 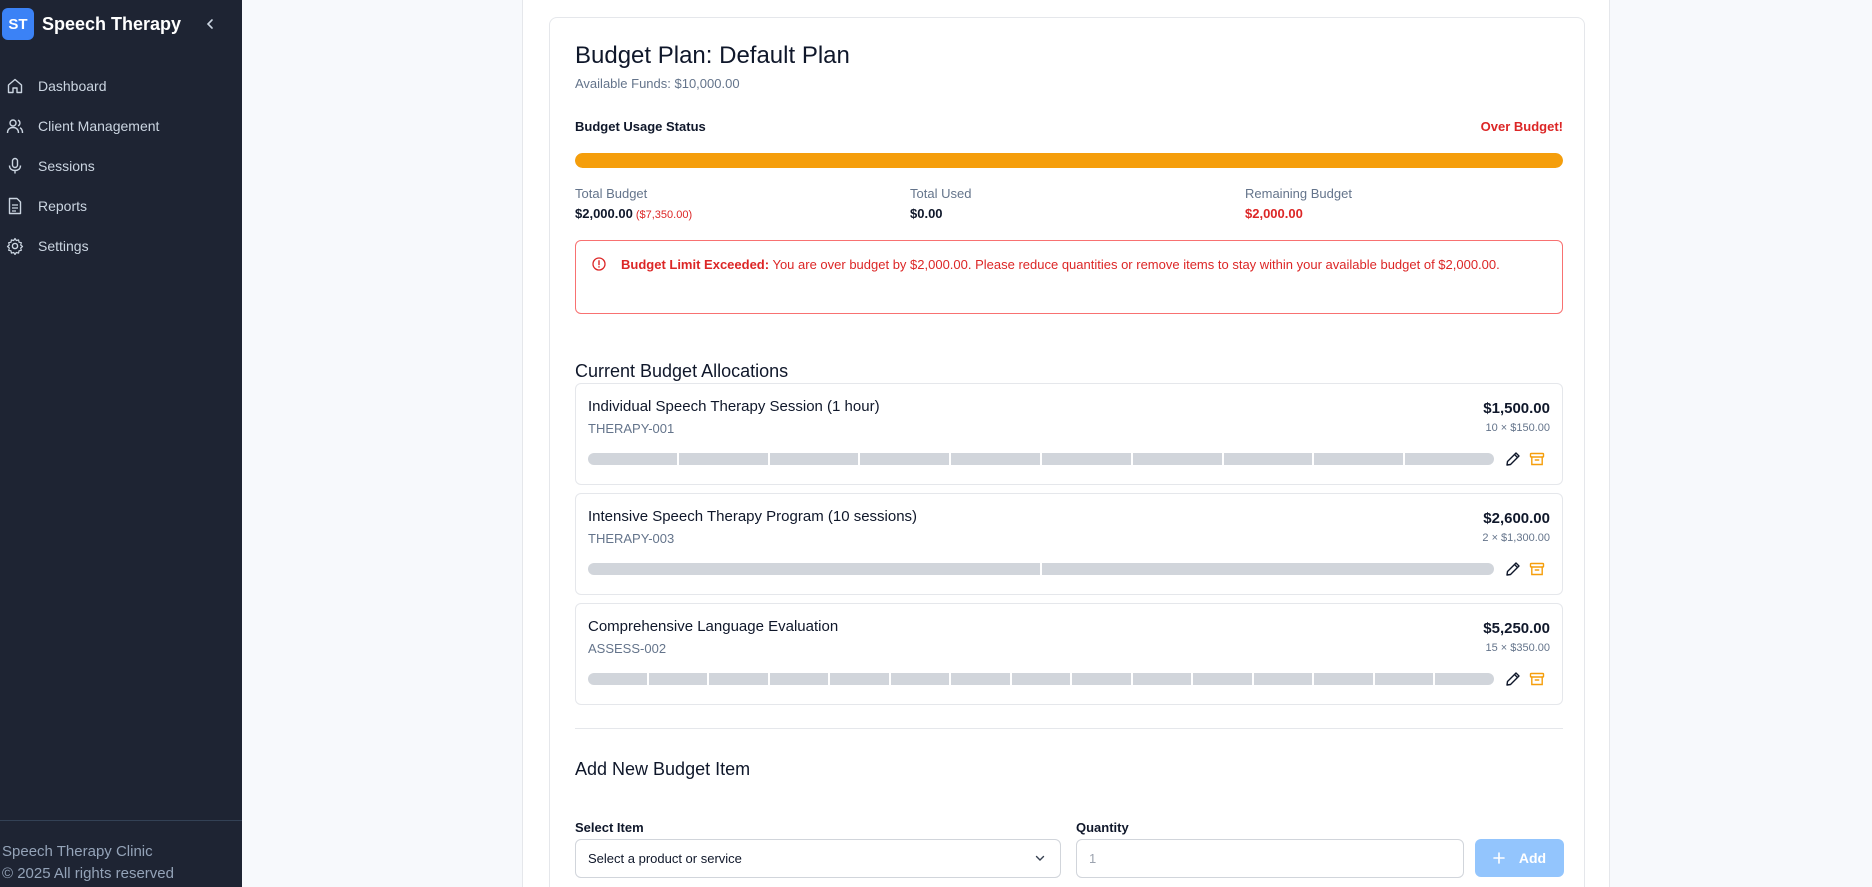 What do you see at coordinates (818, 858) in the screenshot?
I see `product-select: Select a product or service` at bounding box center [818, 858].